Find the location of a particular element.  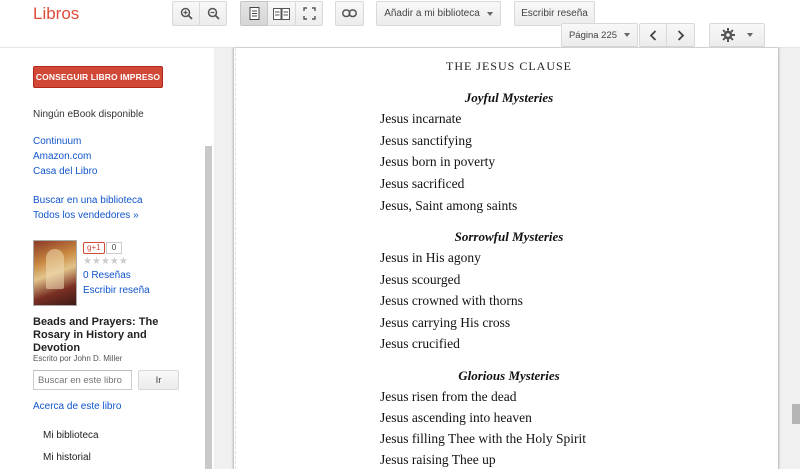

single-page-view-button is located at coordinates (254, 13).